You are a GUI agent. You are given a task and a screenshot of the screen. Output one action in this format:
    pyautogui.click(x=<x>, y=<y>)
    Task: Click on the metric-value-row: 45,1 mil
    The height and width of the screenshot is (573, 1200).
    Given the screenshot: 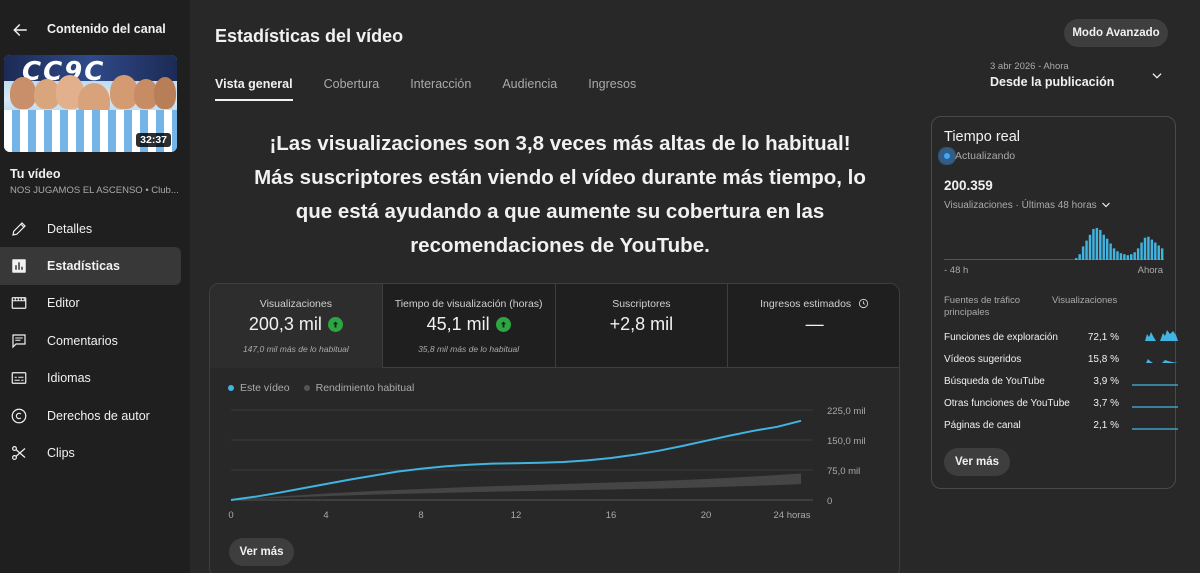 What is the action you would take?
    pyautogui.click(x=469, y=324)
    